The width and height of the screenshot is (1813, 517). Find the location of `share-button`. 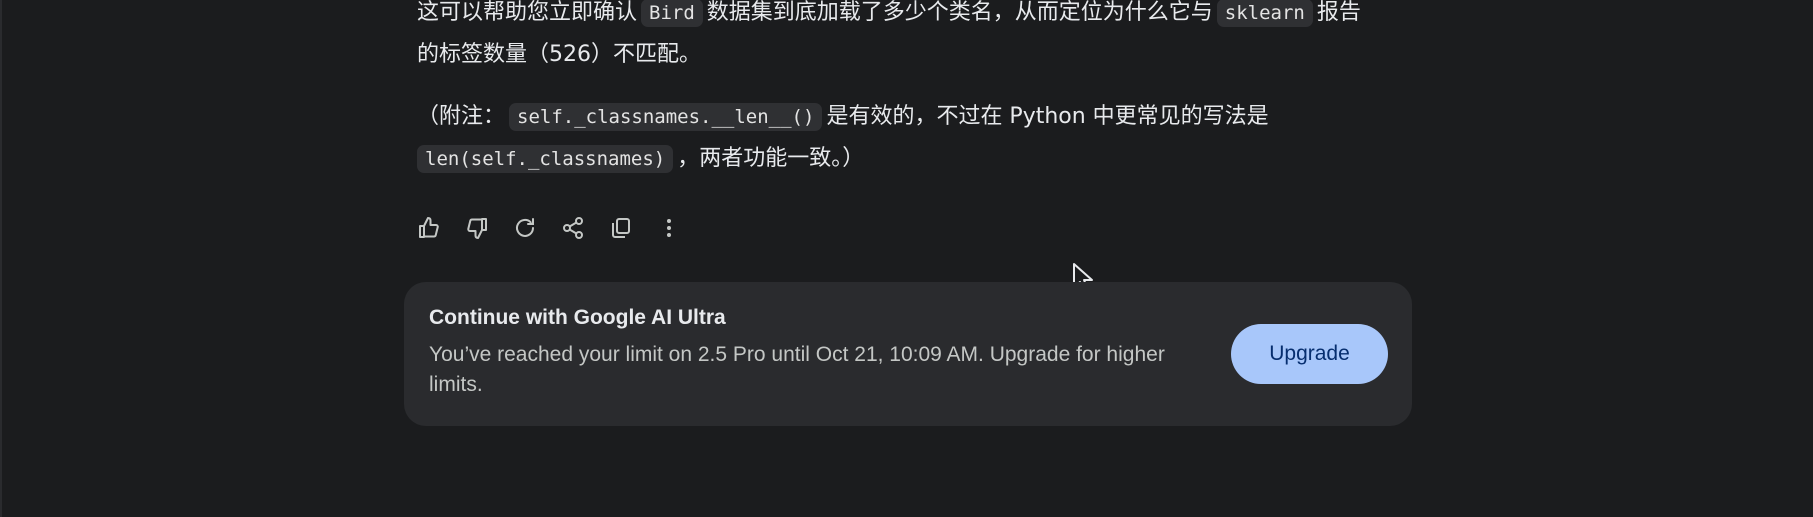

share-button is located at coordinates (573, 228).